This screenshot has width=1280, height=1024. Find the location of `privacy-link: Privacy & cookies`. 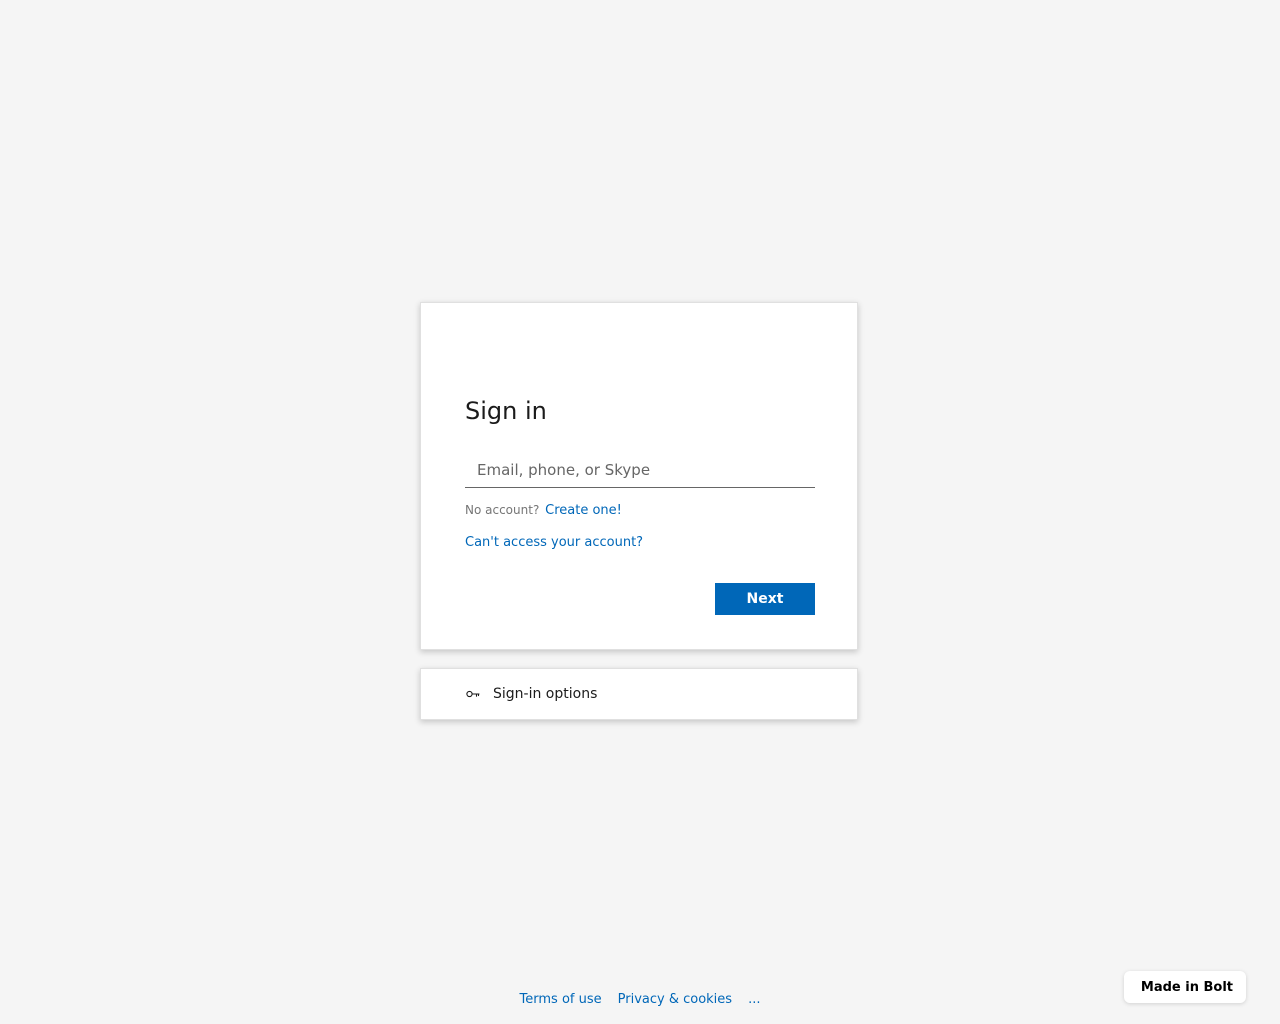

privacy-link: Privacy & cookies is located at coordinates (675, 999).